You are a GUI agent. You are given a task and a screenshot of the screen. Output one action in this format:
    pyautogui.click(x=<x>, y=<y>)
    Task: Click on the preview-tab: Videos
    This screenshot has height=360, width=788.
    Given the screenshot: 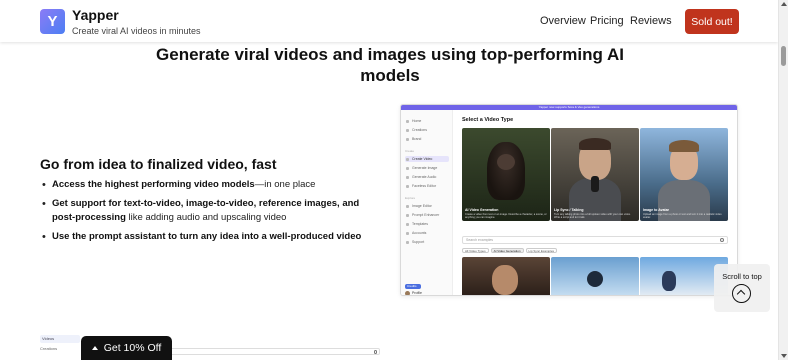 What is the action you would take?
    pyautogui.click(x=60, y=339)
    